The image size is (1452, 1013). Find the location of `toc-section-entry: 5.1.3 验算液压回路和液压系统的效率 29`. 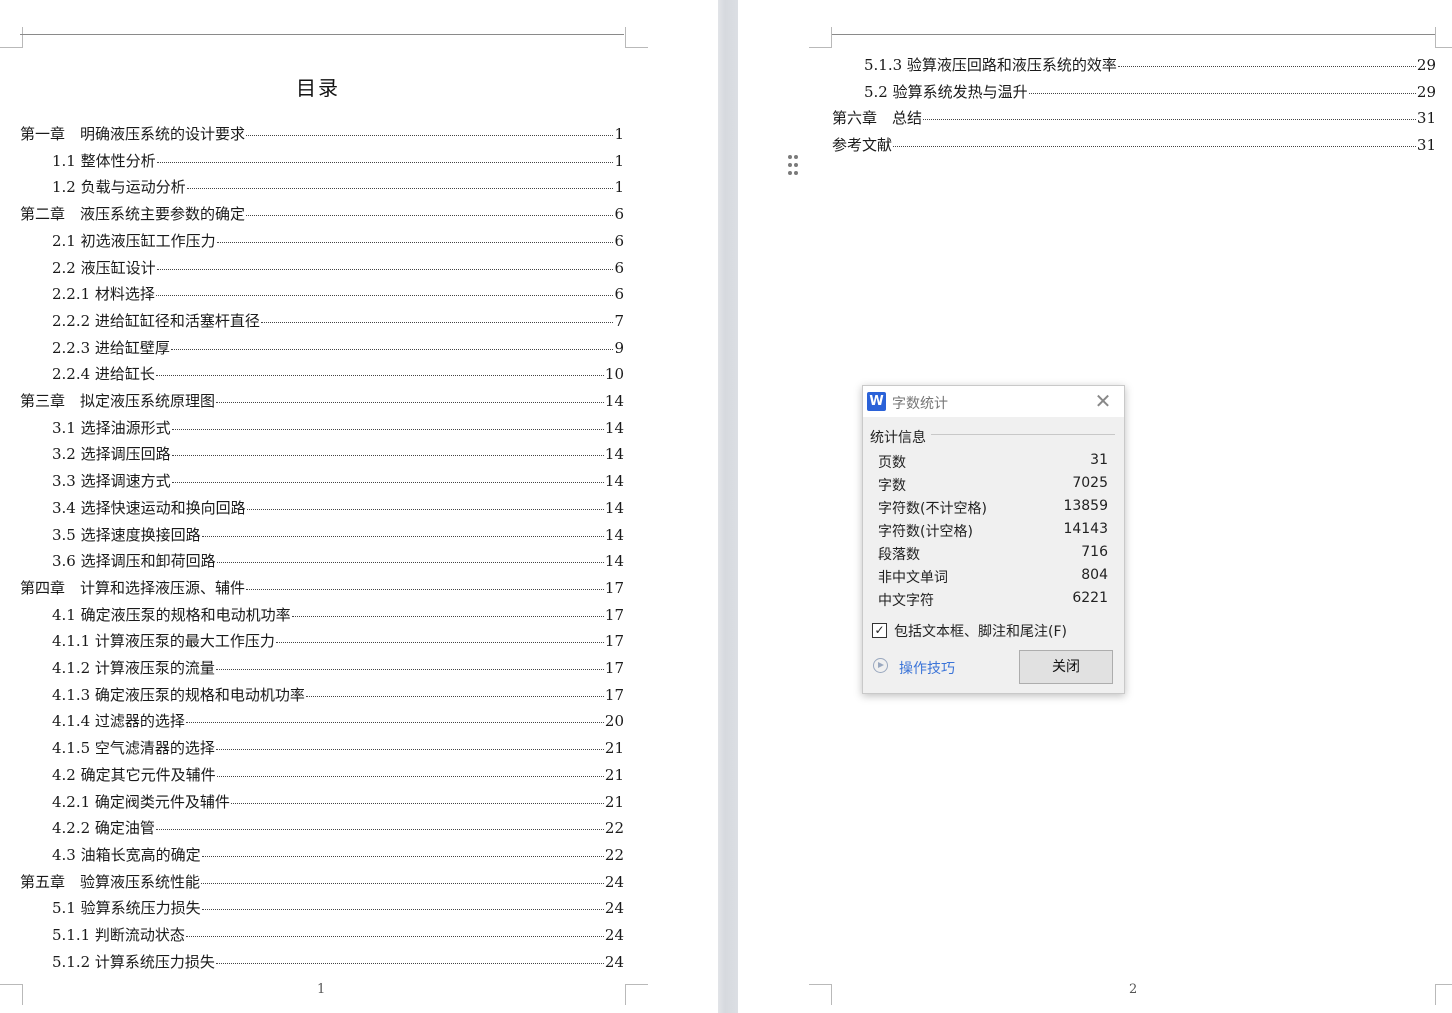

toc-section-entry: 5.1.3 验算液压回路和液压系统的效率 29 is located at coordinates (1150, 65).